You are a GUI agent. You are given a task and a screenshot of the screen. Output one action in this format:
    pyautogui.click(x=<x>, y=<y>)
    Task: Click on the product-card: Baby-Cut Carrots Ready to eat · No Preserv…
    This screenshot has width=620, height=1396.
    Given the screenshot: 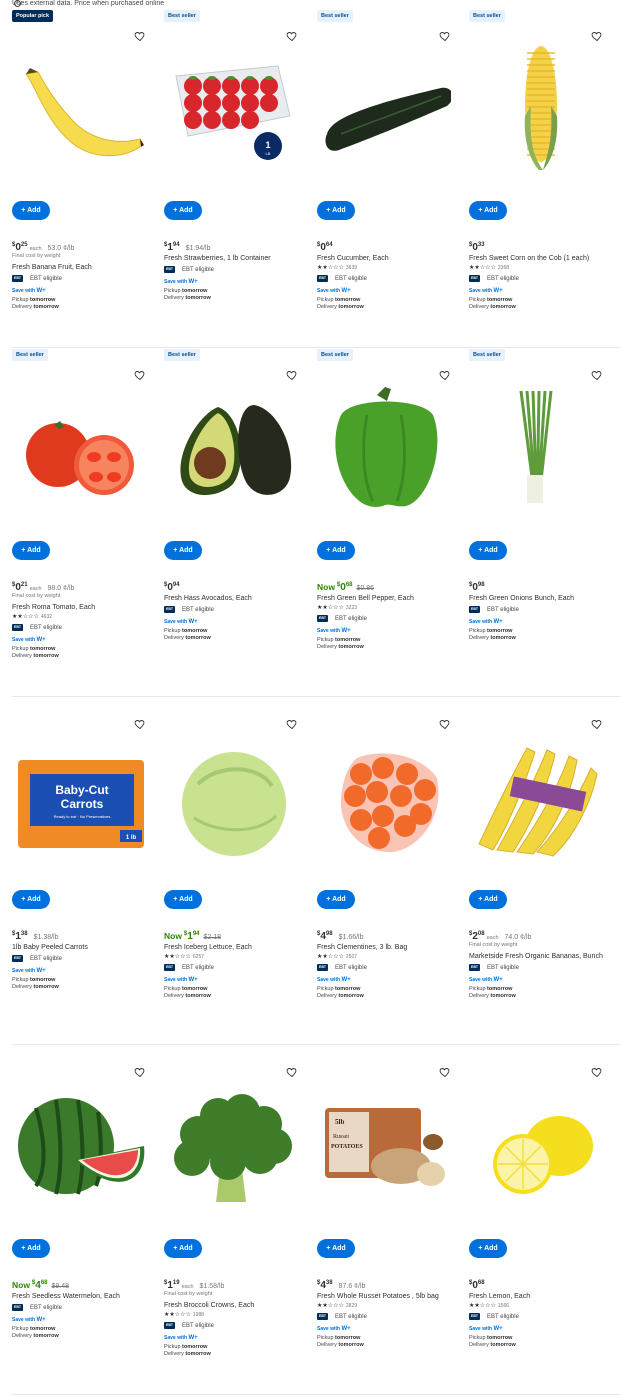 What is the action you would take?
    pyautogui.click(x=88, y=872)
    